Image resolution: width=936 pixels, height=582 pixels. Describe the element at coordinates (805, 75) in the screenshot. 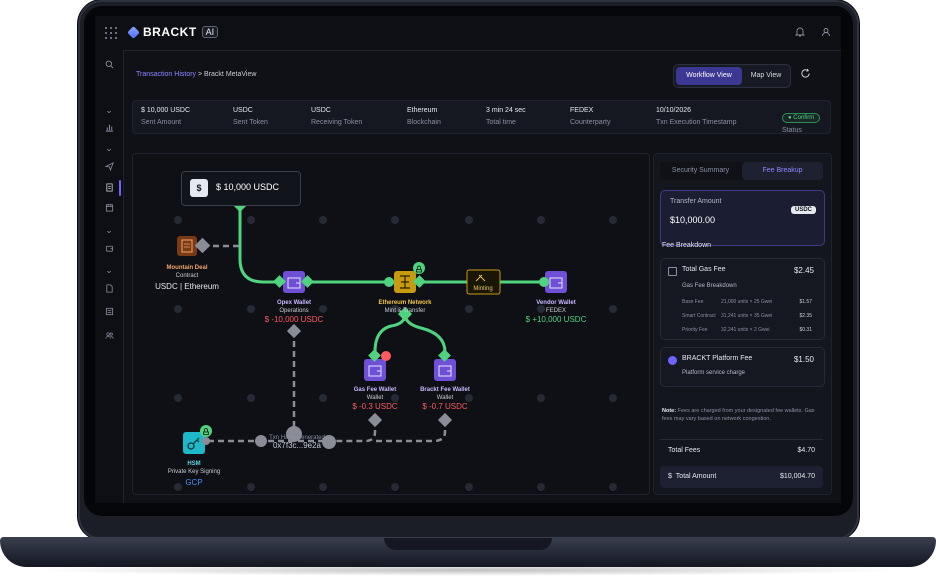

I see `refresh-icon` at that location.